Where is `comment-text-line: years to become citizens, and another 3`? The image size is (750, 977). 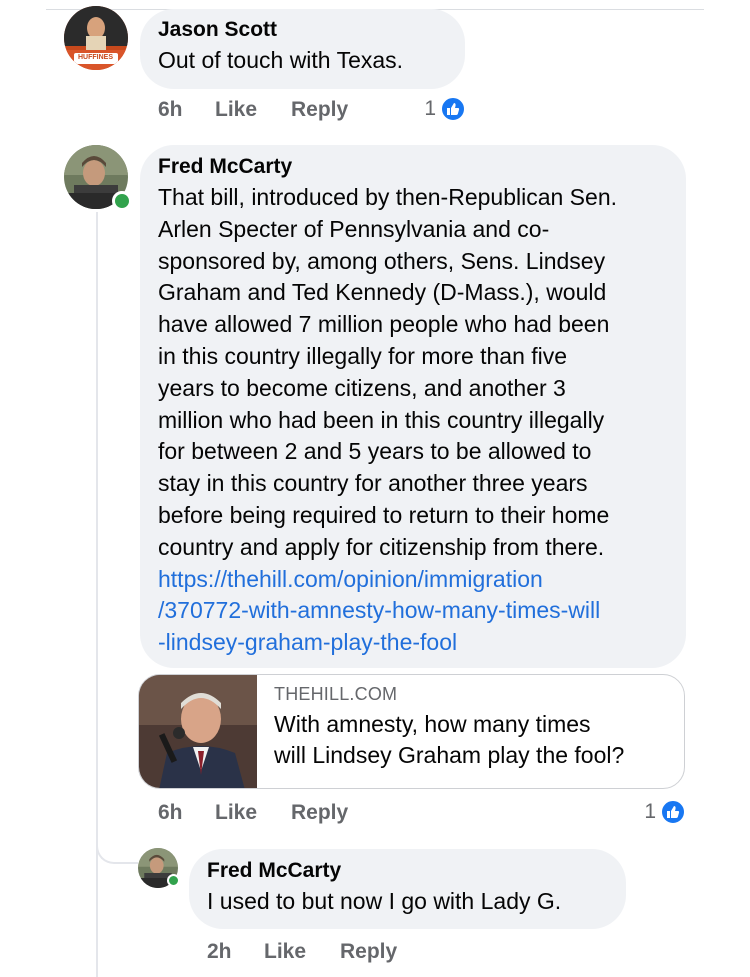
comment-text-line: years to become citizens, and another 3 is located at coordinates (362, 387).